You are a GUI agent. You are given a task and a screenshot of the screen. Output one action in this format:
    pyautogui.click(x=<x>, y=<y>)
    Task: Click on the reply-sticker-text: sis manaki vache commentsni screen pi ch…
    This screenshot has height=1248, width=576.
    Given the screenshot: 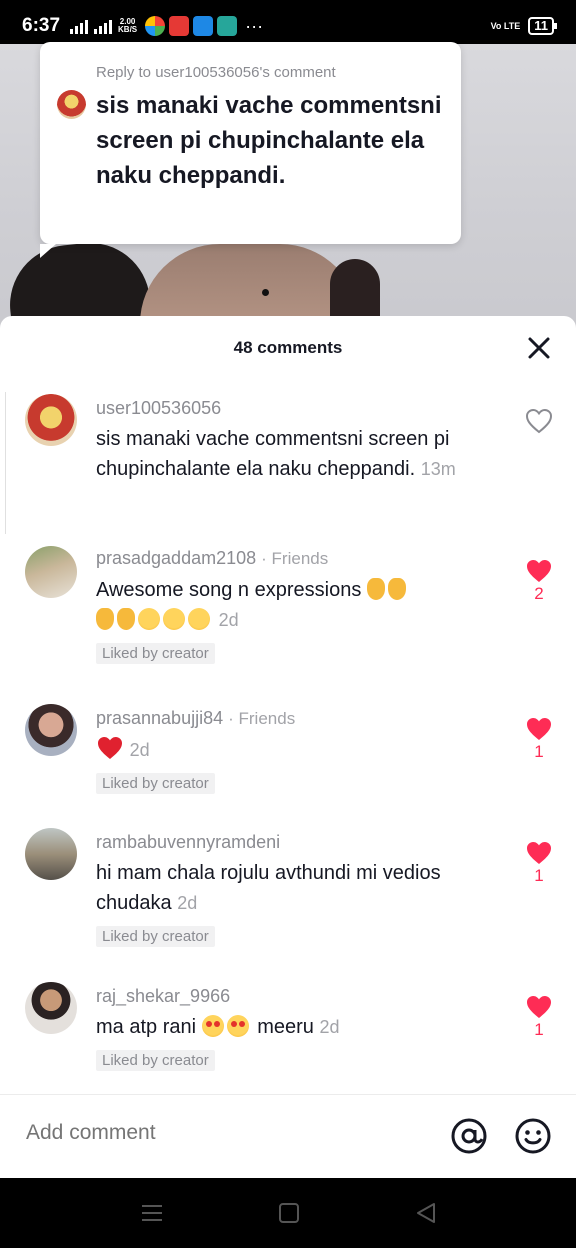 What is the action you would take?
    pyautogui.click(x=269, y=140)
    